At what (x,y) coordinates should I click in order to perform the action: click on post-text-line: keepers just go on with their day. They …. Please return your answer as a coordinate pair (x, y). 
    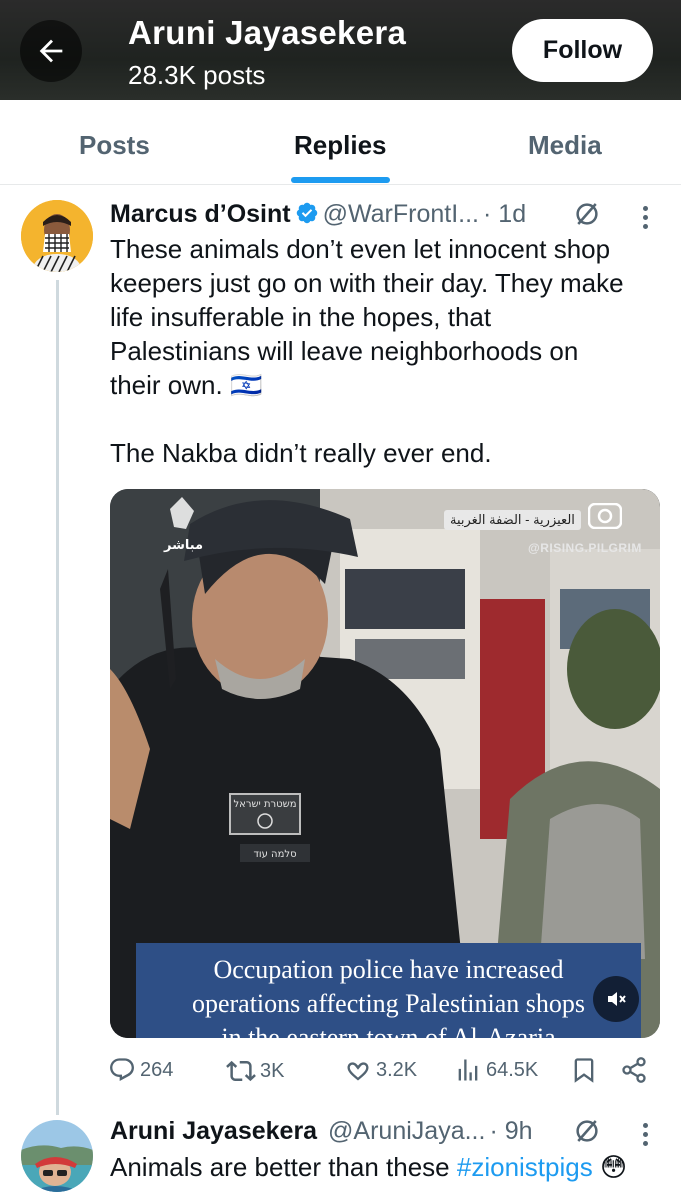
    Looking at the image, I should click on (367, 283).